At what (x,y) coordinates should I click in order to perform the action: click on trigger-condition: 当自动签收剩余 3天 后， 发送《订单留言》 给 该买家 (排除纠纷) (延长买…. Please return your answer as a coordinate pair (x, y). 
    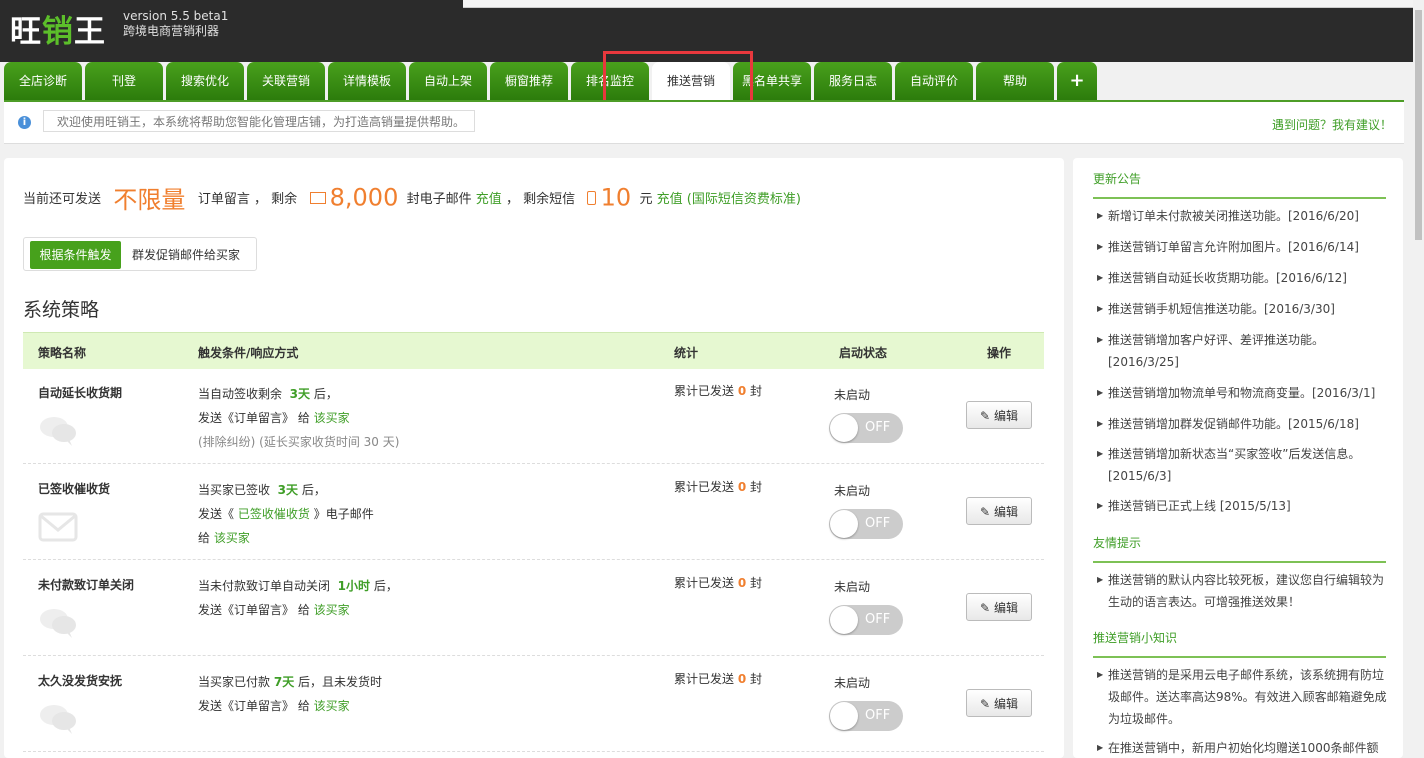
    Looking at the image, I should click on (299, 418).